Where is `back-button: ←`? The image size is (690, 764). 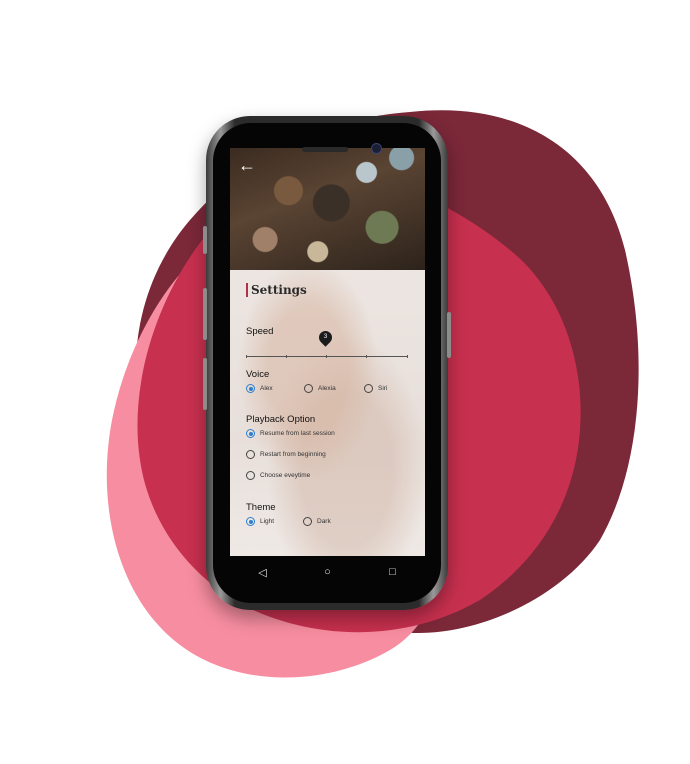 back-button: ← is located at coordinates (247, 165).